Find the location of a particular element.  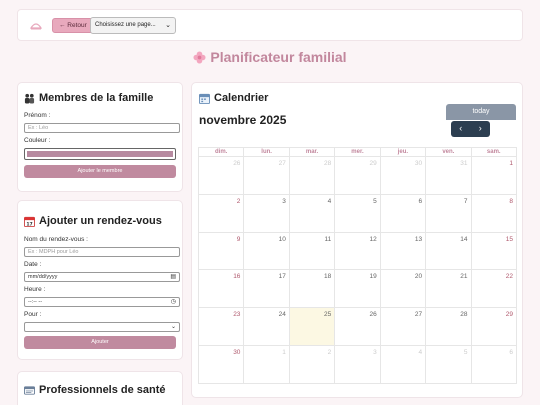

calendar-day-cell: 8 is located at coordinates (494, 213).